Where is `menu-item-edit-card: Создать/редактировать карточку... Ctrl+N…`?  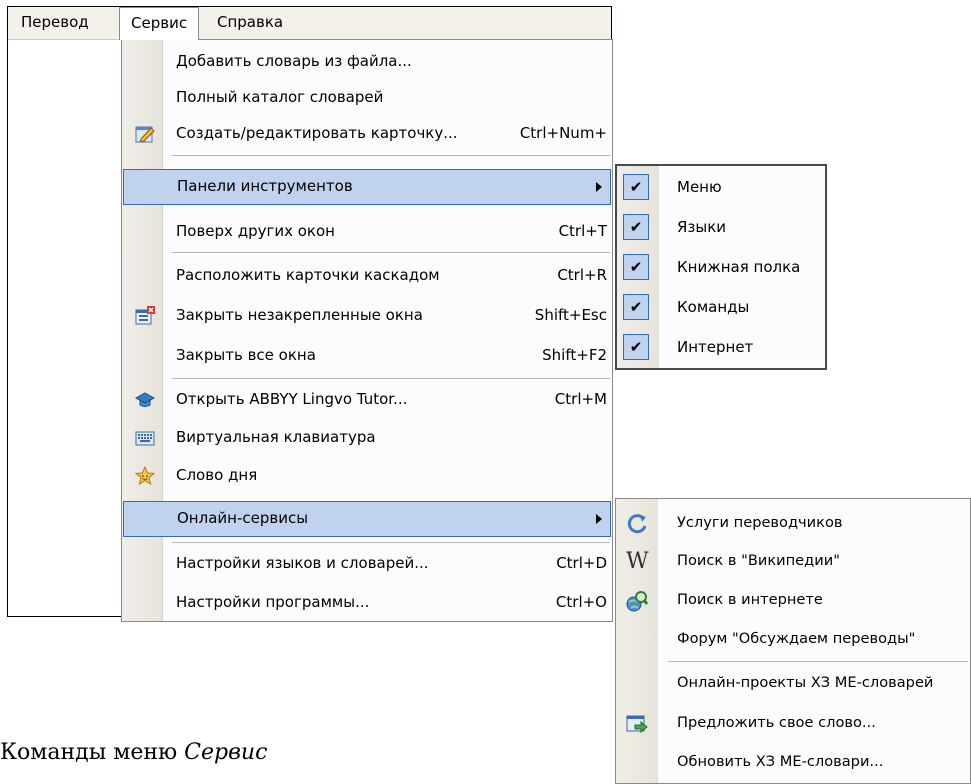 menu-item-edit-card: Создать/редактировать карточку... Ctrl+N… is located at coordinates (367, 134).